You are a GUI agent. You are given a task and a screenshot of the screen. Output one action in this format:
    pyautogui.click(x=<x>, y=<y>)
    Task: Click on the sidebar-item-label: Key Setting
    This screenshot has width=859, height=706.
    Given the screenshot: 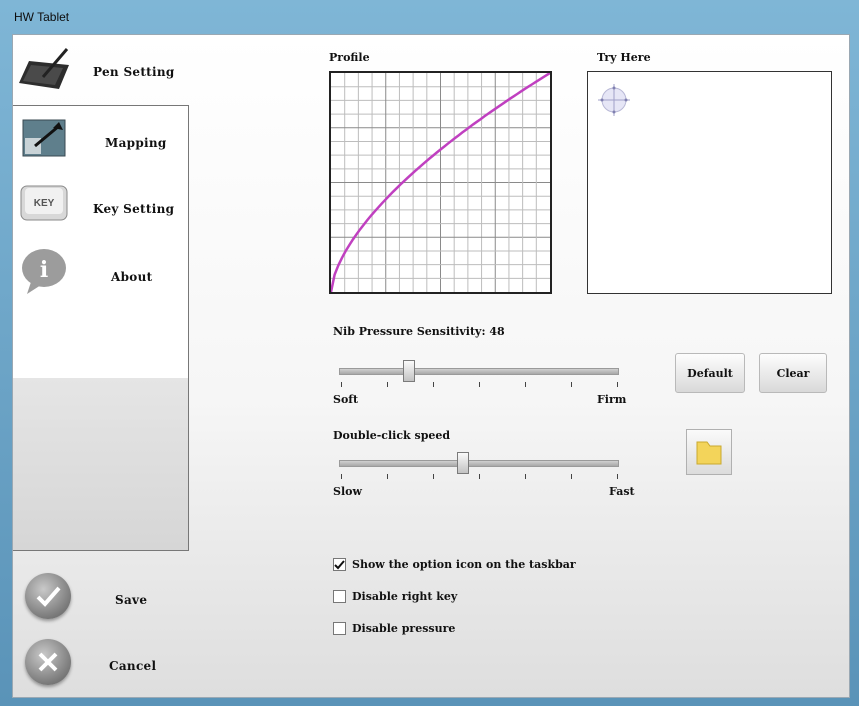 What is the action you would take?
    pyautogui.click(x=134, y=209)
    